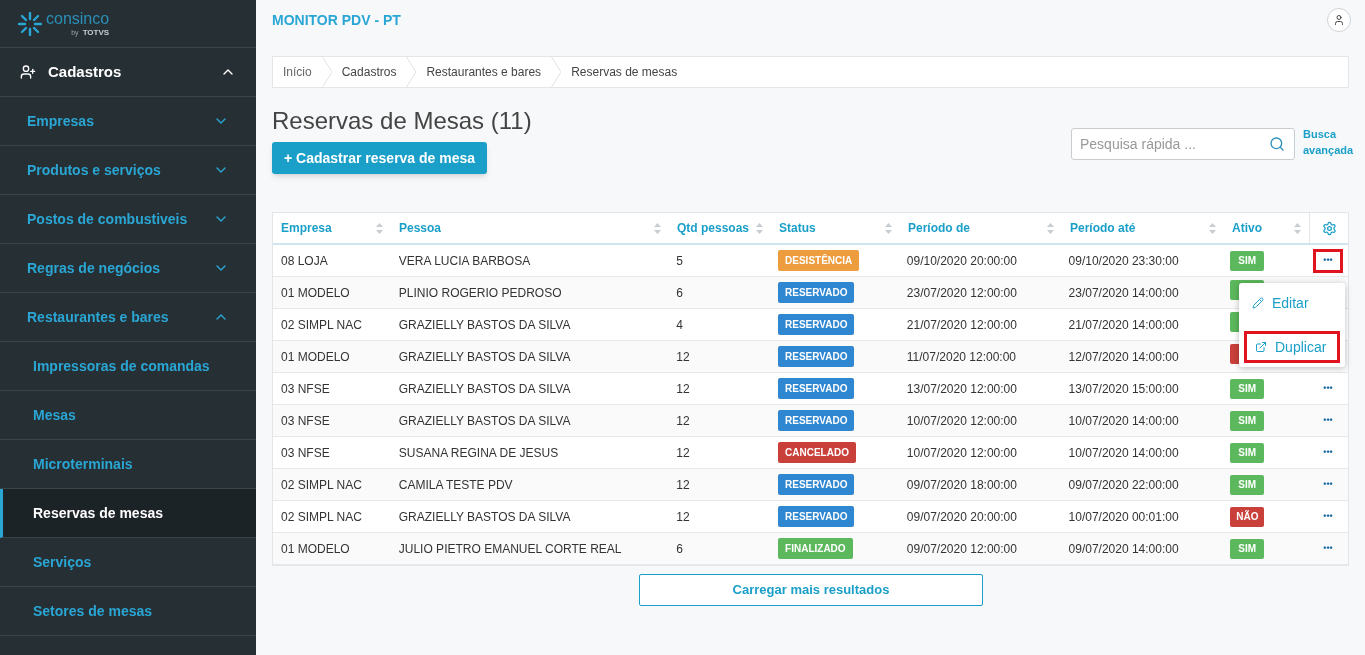  I want to click on pencil-icon, so click(1258, 303).